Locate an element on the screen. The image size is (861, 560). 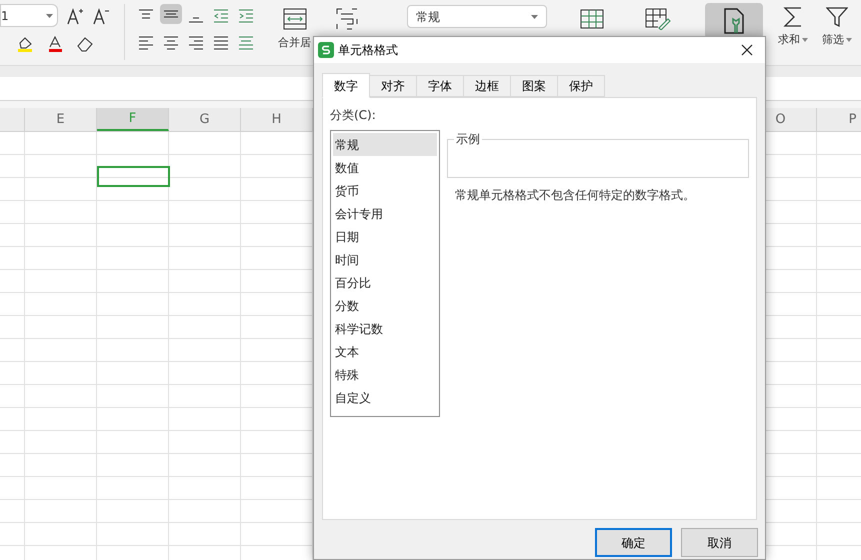
category-label: 分类(C): is located at coordinates (353, 115).